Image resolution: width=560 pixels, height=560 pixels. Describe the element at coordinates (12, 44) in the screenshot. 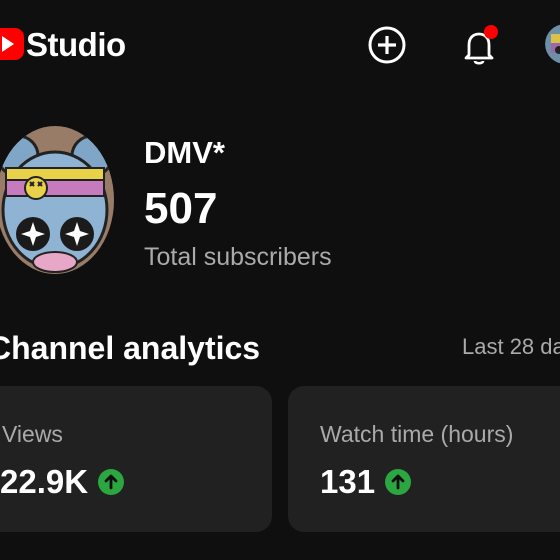

I see `youtube-logo-icon` at that location.